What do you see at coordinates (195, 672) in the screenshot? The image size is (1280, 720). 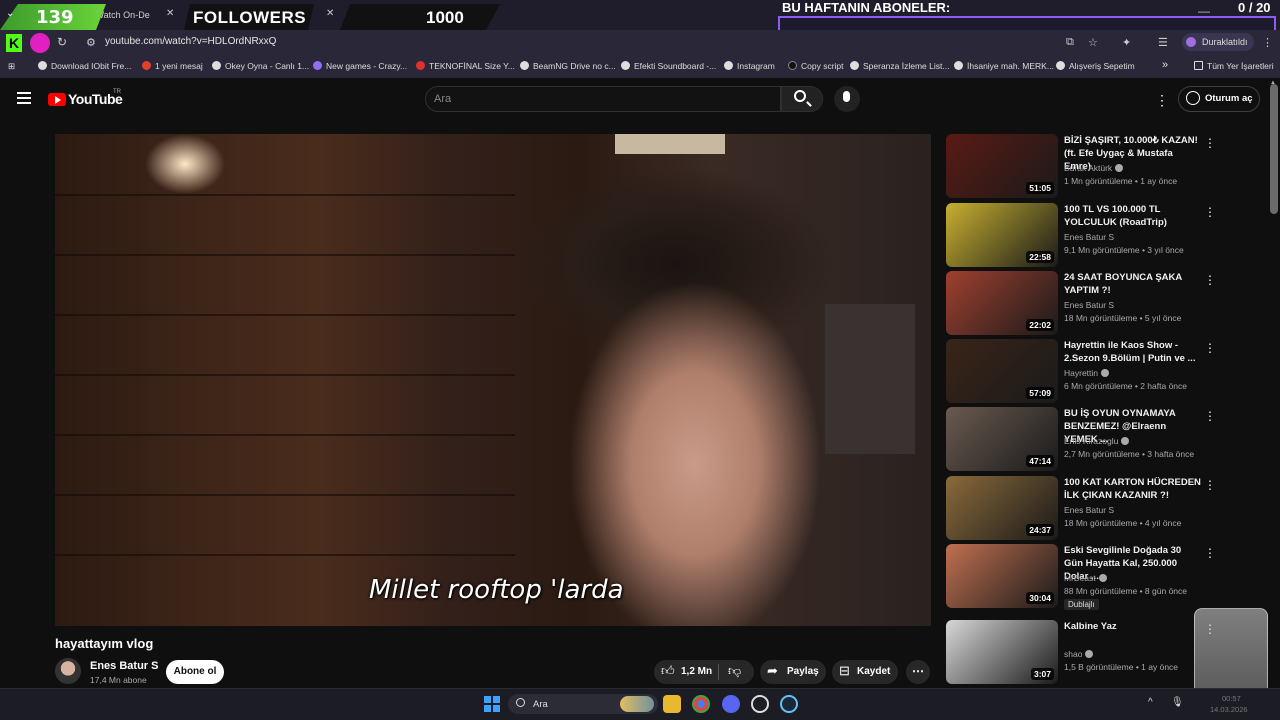 I see `subscribe-button: Abone ol` at bounding box center [195, 672].